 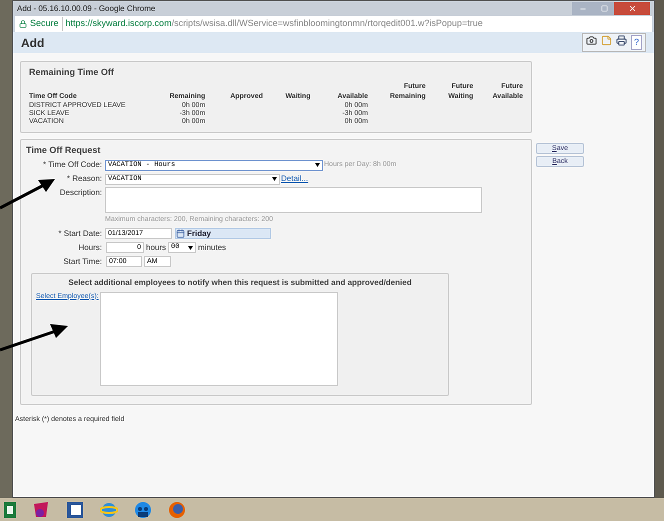 I want to click on maximize-icon, so click(x=604, y=8).